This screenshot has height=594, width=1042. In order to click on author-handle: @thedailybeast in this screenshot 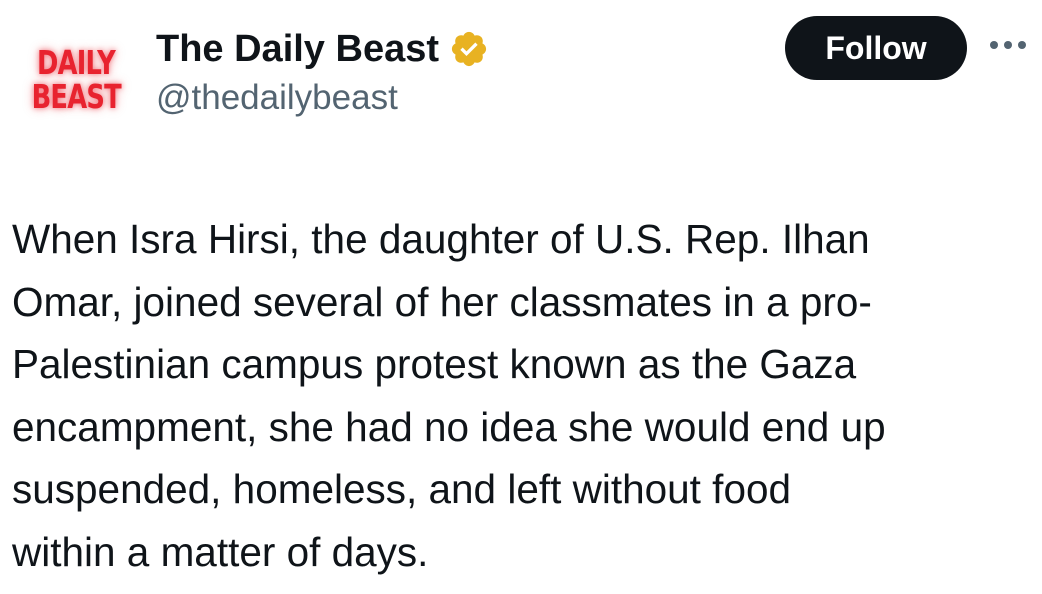, I will do `click(277, 98)`.